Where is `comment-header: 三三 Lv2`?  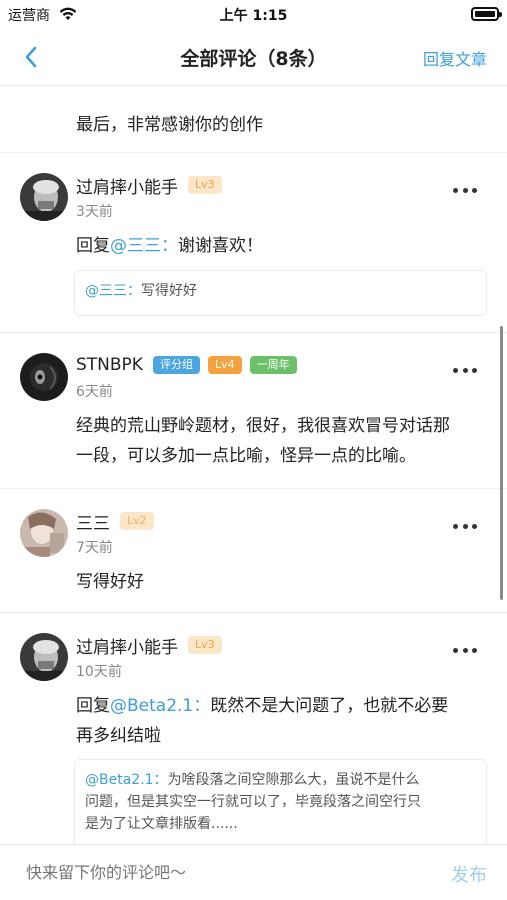 comment-header: 三三 Lv2 is located at coordinates (119, 521).